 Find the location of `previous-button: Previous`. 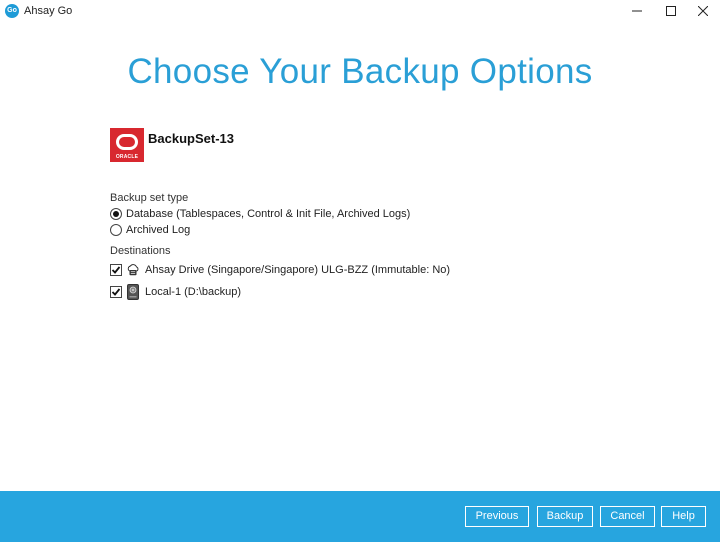

previous-button: Previous is located at coordinates (497, 516).